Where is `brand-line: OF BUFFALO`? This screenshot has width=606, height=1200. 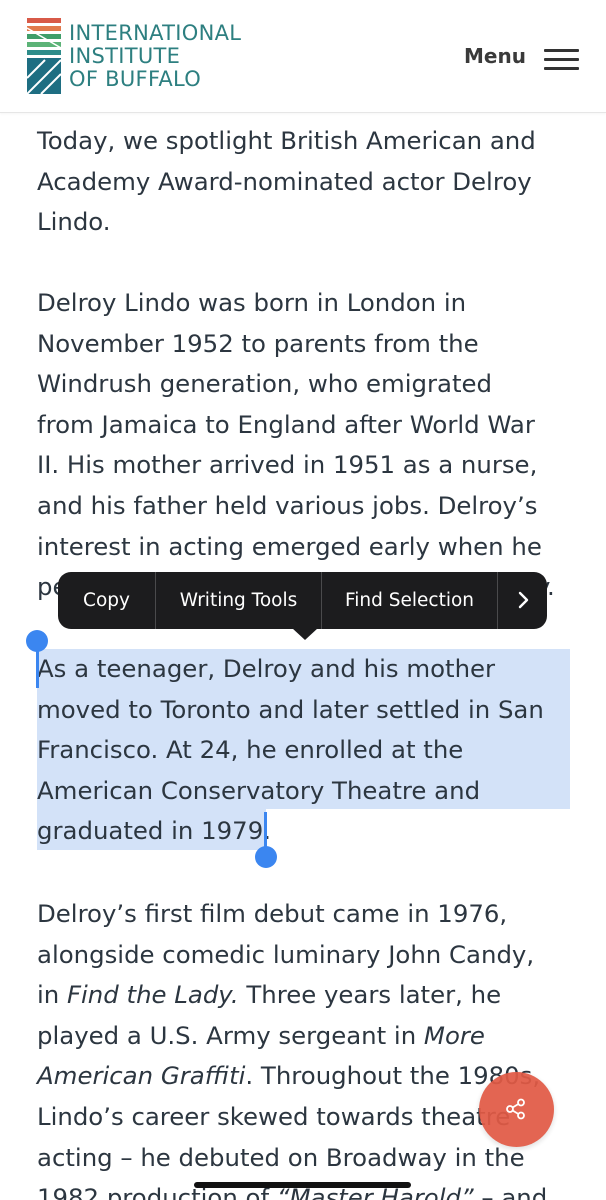
brand-line: OF BUFFALO is located at coordinates (135, 79).